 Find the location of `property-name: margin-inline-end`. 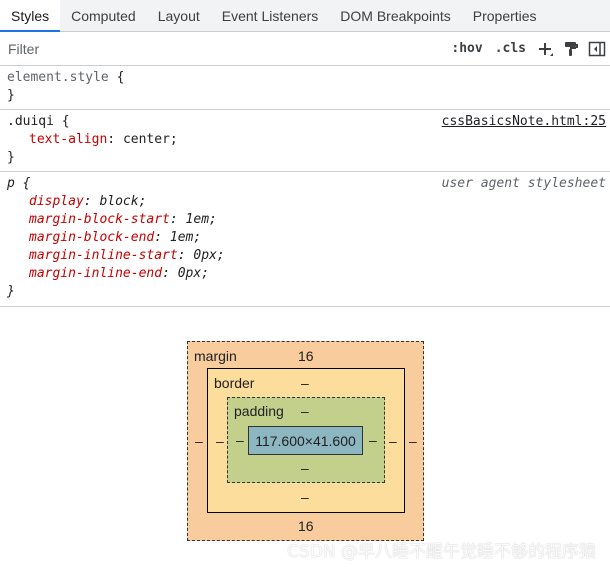

property-name: margin-inline-end is located at coordinates (96, 273).